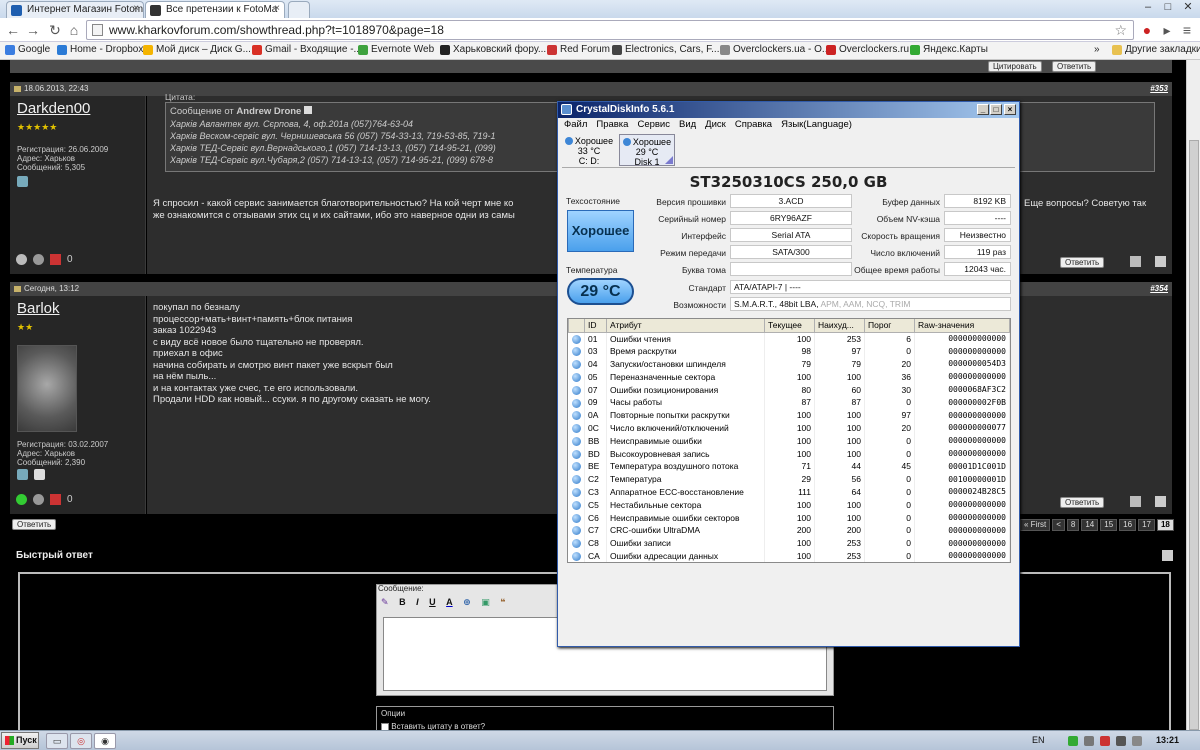 The height and width of the screenshot is (750, 1200). What do you see at coordinates (1146, 525) in the screenshot?
I see `page-link: 17` at bounding box center [1146, 525].